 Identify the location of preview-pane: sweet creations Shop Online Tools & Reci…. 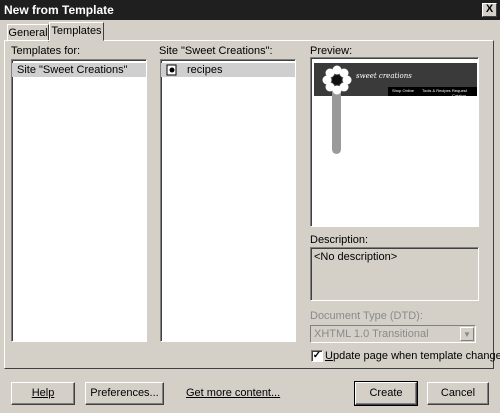
(394, 142).